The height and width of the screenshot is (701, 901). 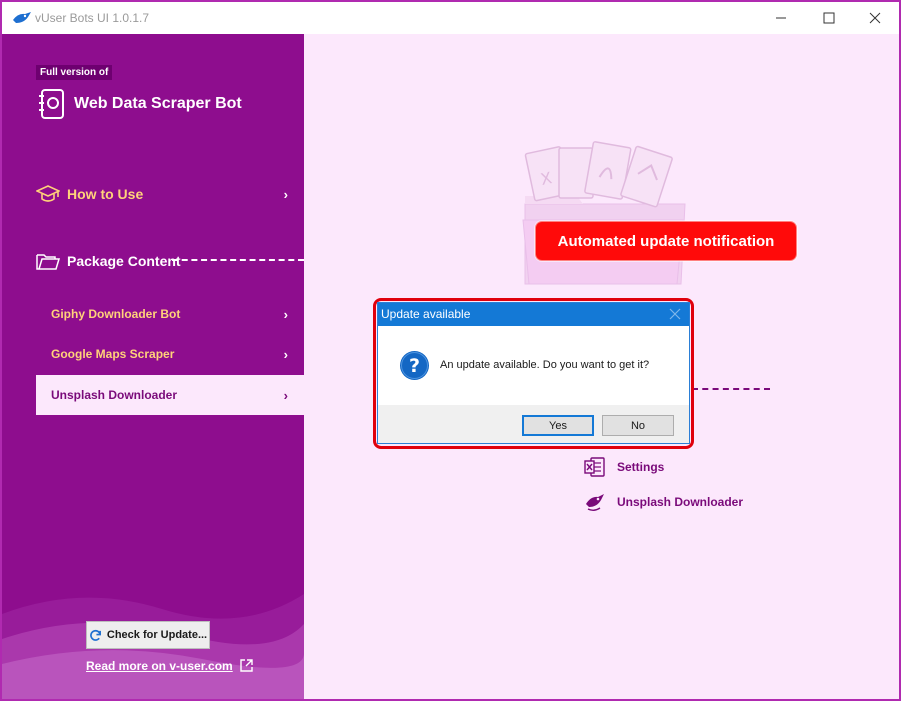 I want to click on sidebar-item-unsplash-downloader: Unsplash Downloader ›, so click(x=170, y=395).